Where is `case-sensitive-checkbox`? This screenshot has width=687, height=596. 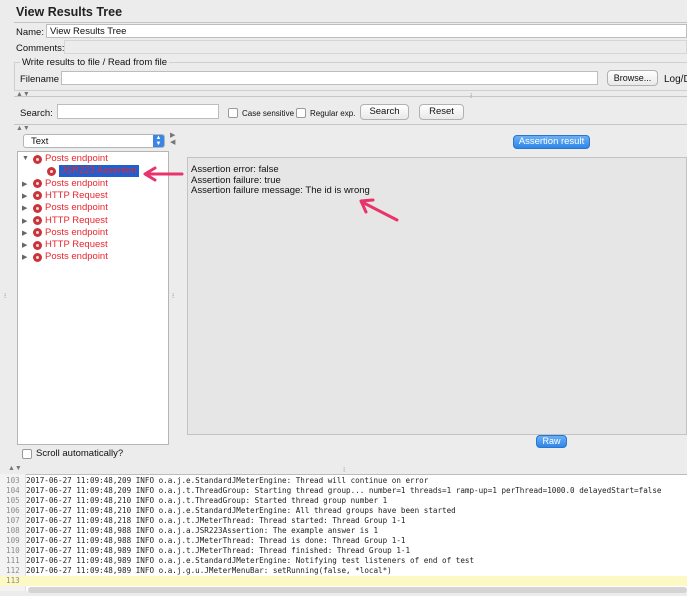
case-sensitive-checkbox is located at coordinates (233, 113).